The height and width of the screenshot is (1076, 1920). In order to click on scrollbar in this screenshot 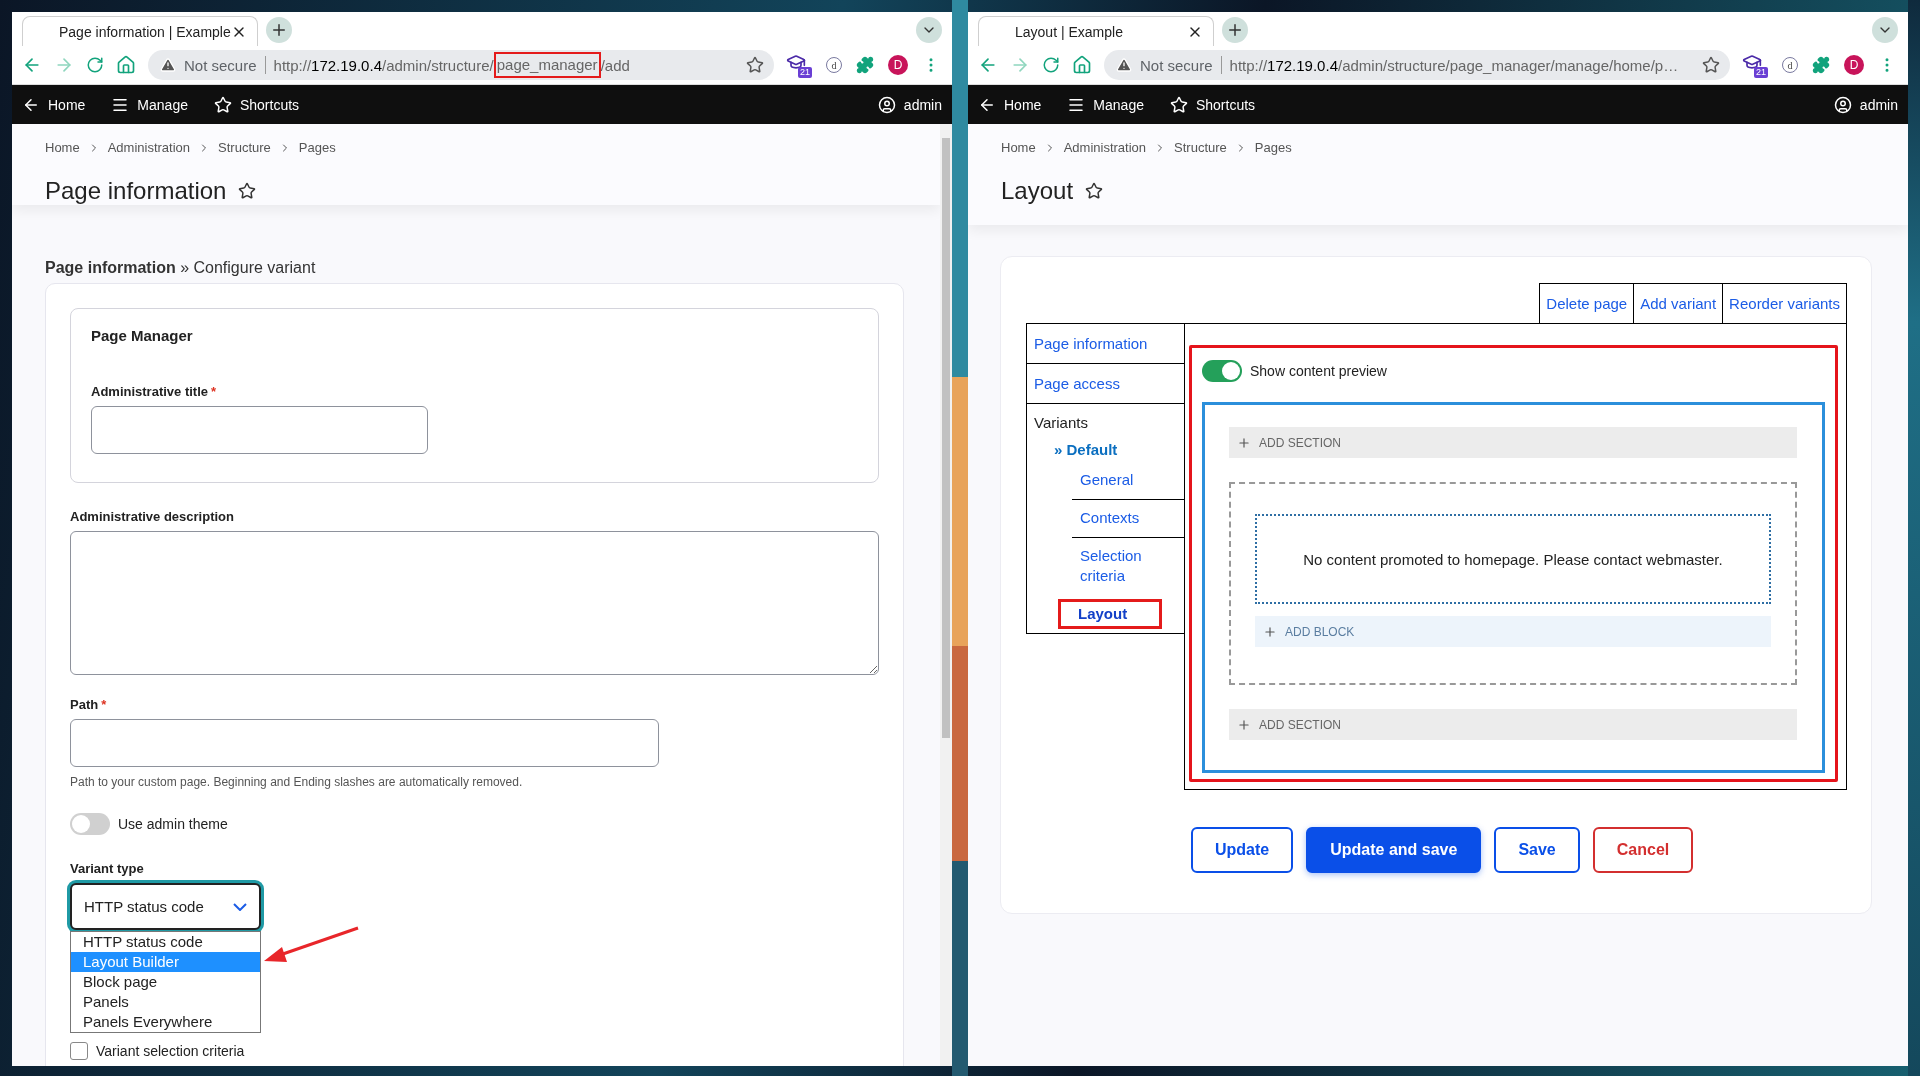, I will do `click(946, 595)`.